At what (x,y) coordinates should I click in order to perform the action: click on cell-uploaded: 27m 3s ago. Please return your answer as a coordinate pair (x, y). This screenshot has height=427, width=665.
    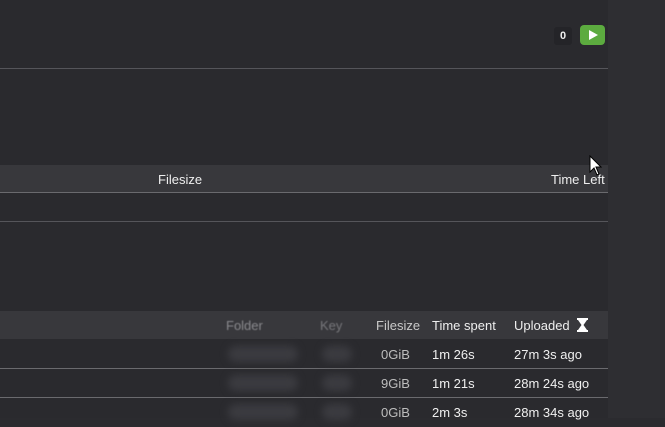
    Looking at the image, I should click on (548, 354).